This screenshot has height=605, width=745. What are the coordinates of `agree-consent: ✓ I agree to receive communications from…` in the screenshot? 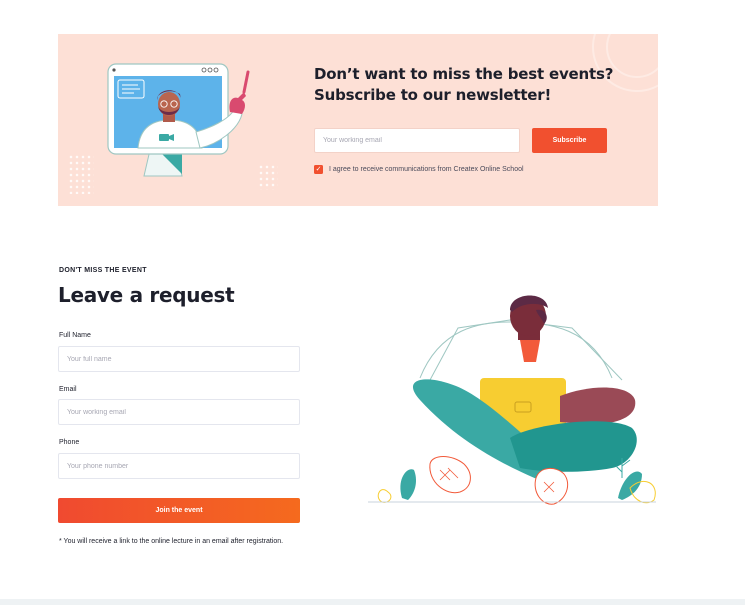 It's located at (419, 169).